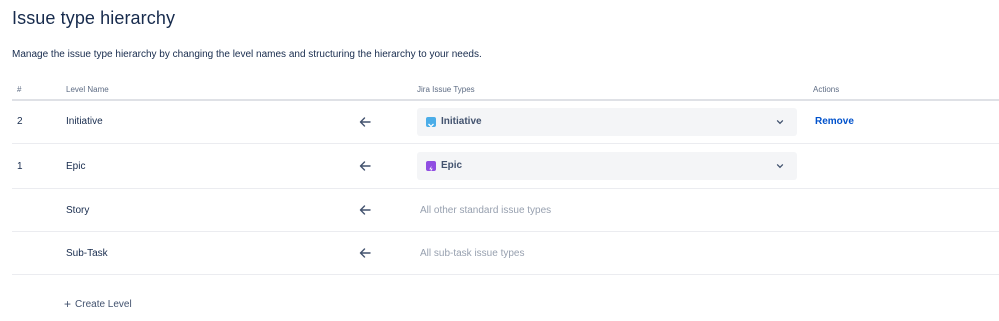 The width and height of the screenshot is (999, 321). What do you see at coordinates (94, 18) in the screenshot?
I see `page-title: Issue type hierarchy` at bounding box center [94, 18].